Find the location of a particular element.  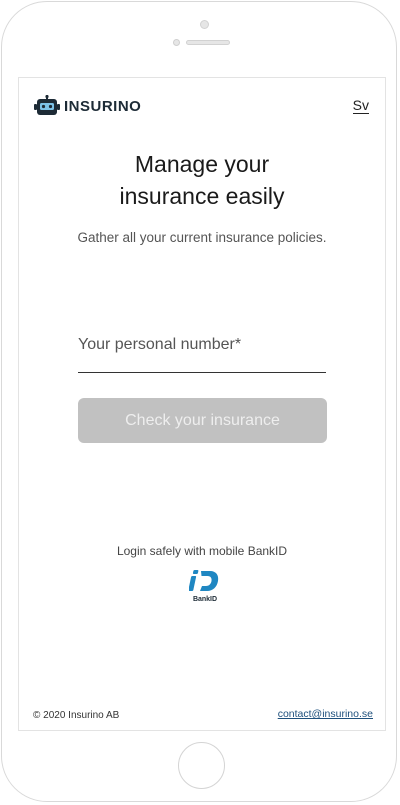

personal-number-input is located at coordinates (202, 345).